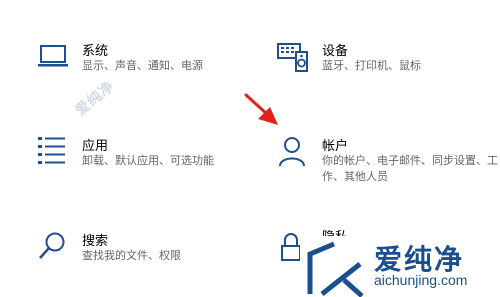  I want to click on tile-description: 显示、声音、通知、电源, so click(142, 66).